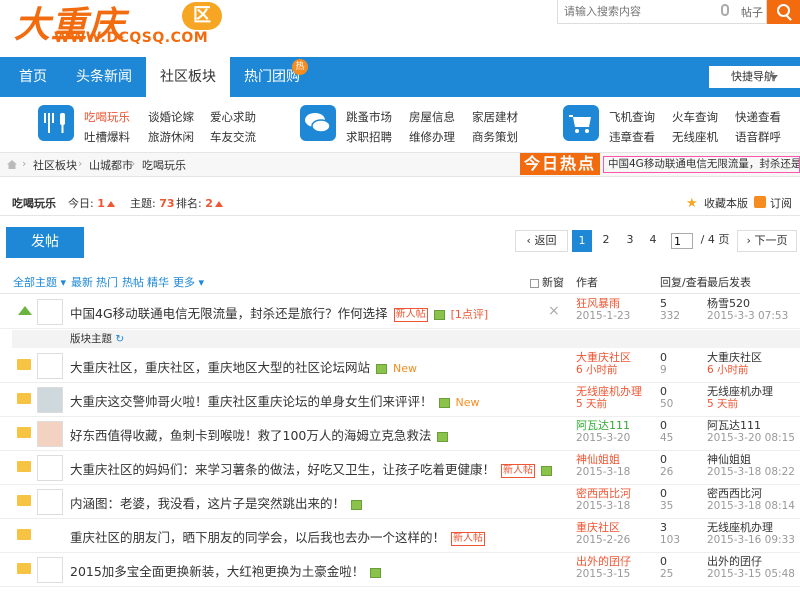 Image resolution: width=800 pixels, height=600 pixels. I want to click on thread-author: 大重庆社区, so click(603, 357).